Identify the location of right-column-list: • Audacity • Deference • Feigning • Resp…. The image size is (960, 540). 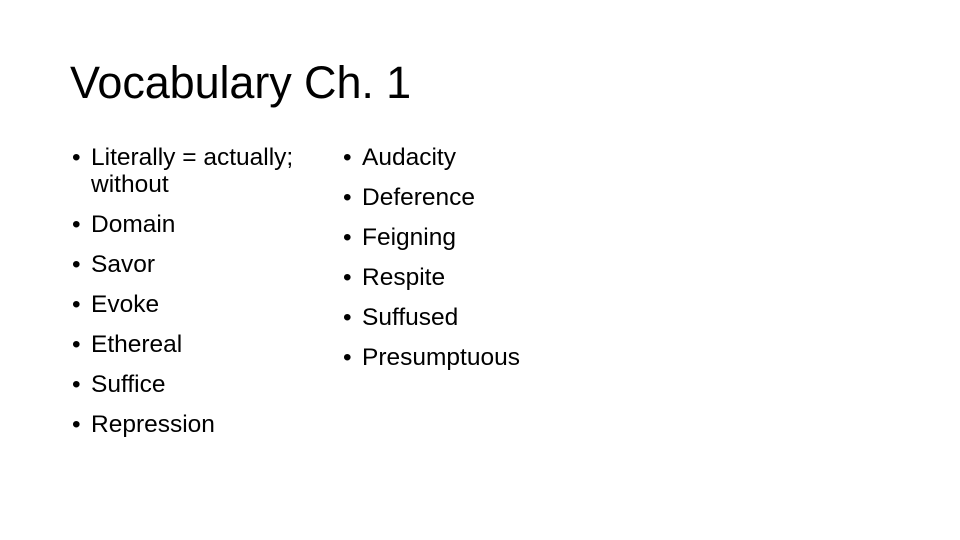
(506, 257).